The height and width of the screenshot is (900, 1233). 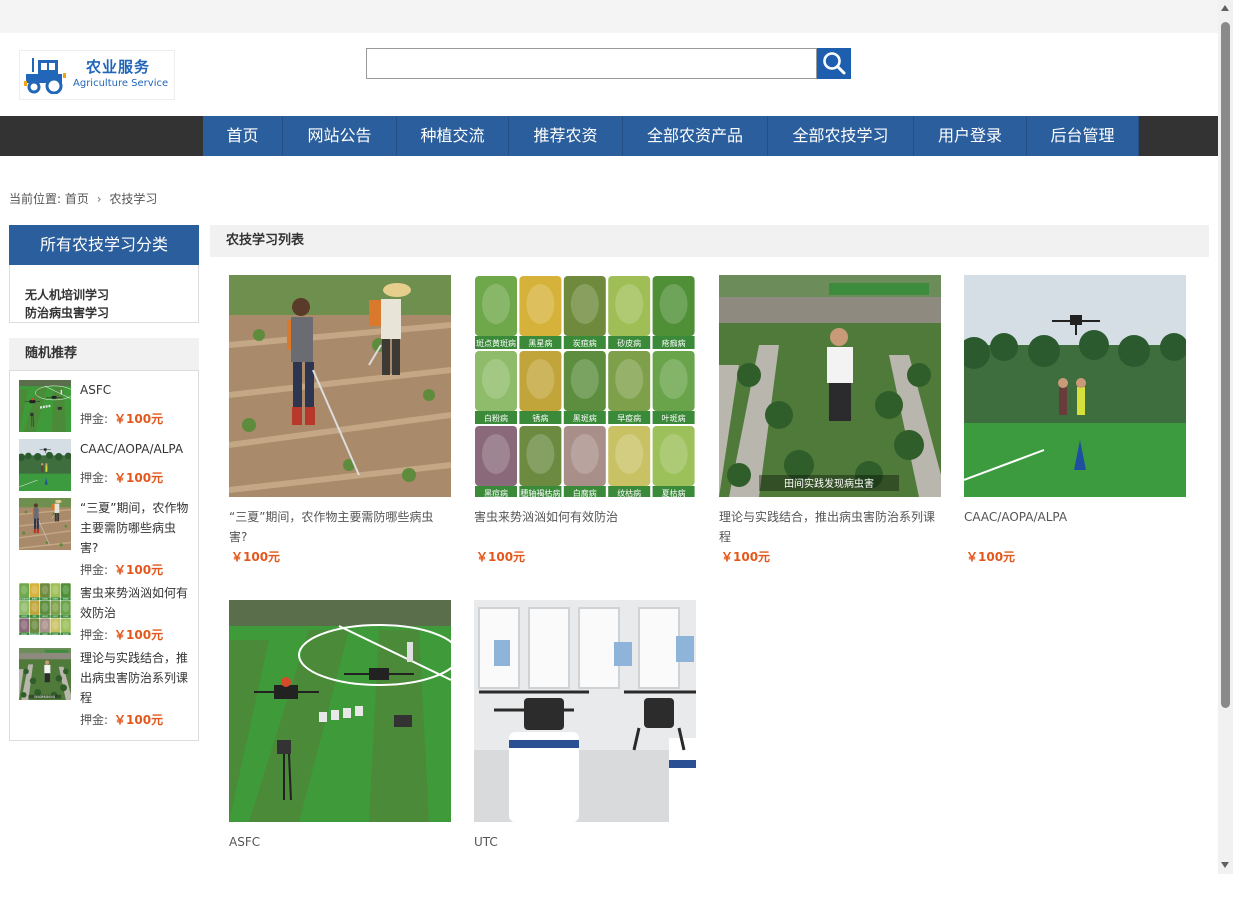 I want to click on svg-text: 锈病, so click(x=540, y=418).